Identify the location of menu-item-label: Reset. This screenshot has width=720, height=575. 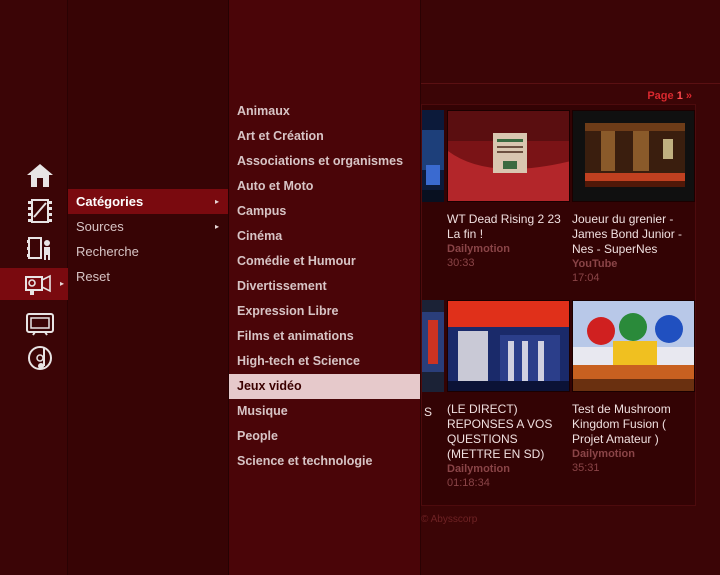
(93, 276).